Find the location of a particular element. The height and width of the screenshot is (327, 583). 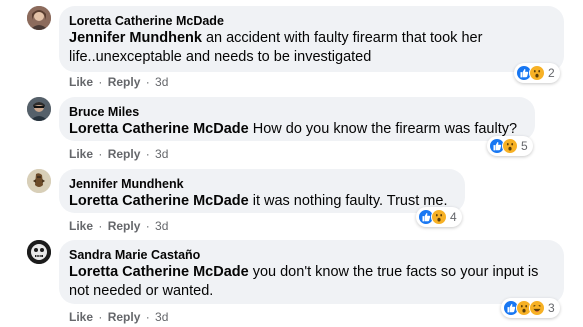

reaction-count: 5 is located at coordinates (524, 146).